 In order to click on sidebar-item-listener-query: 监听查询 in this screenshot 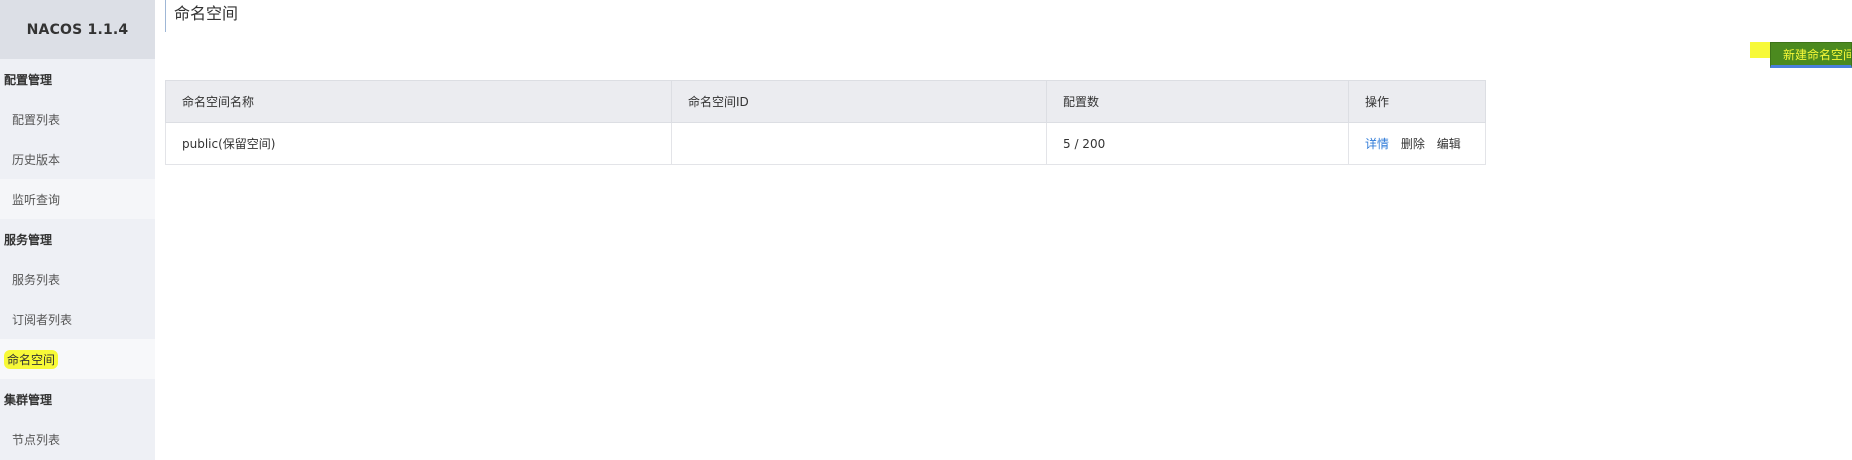, I will do `click(77, 199)`.